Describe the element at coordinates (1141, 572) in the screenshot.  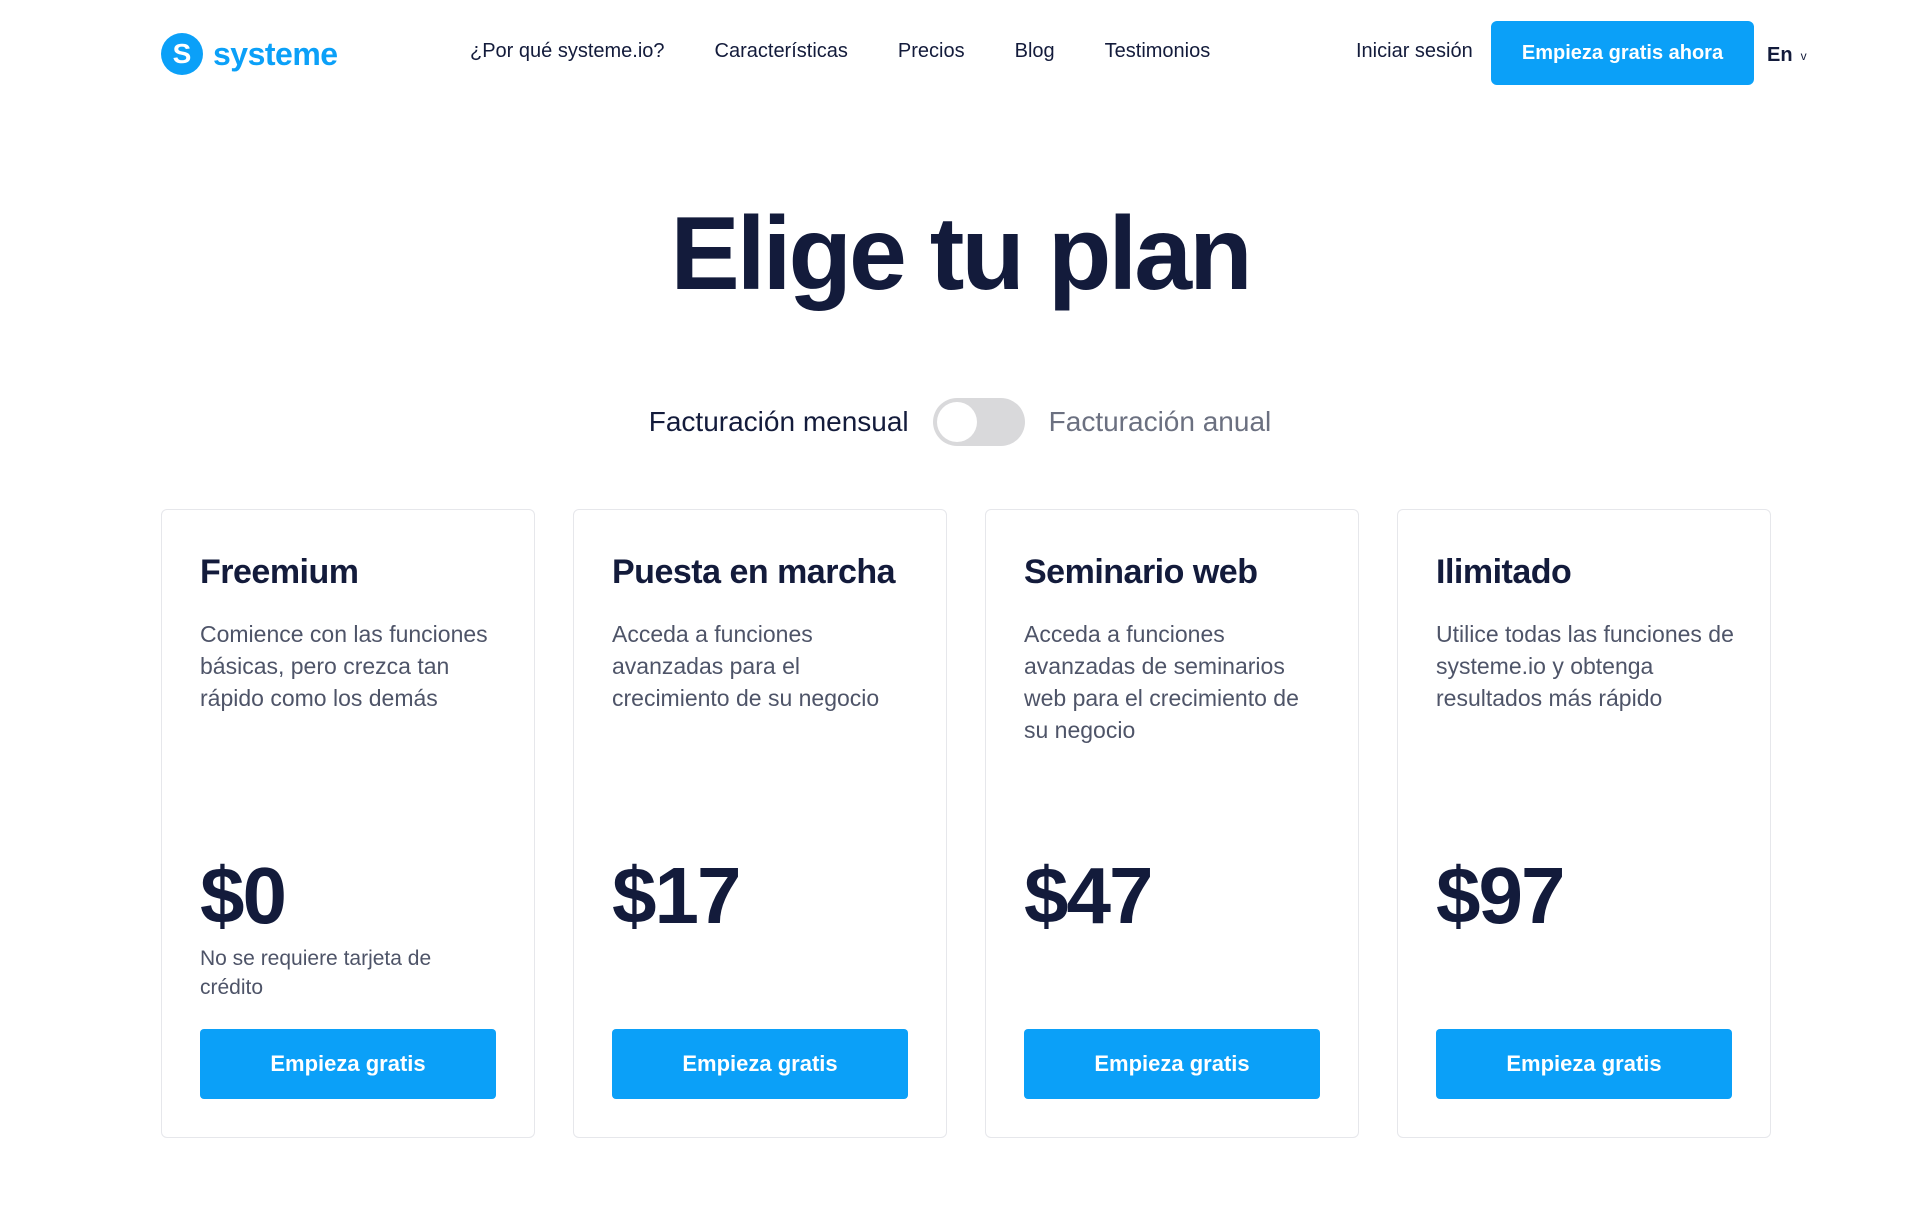
I see `plan-name: Seminario web` at that location.